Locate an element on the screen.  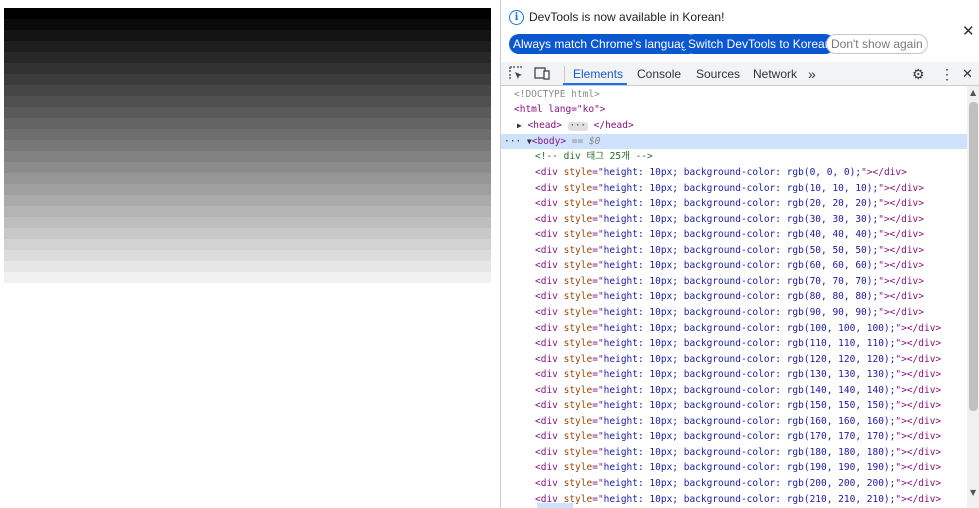
tab-network: Network is located at coordinates (775, 74).